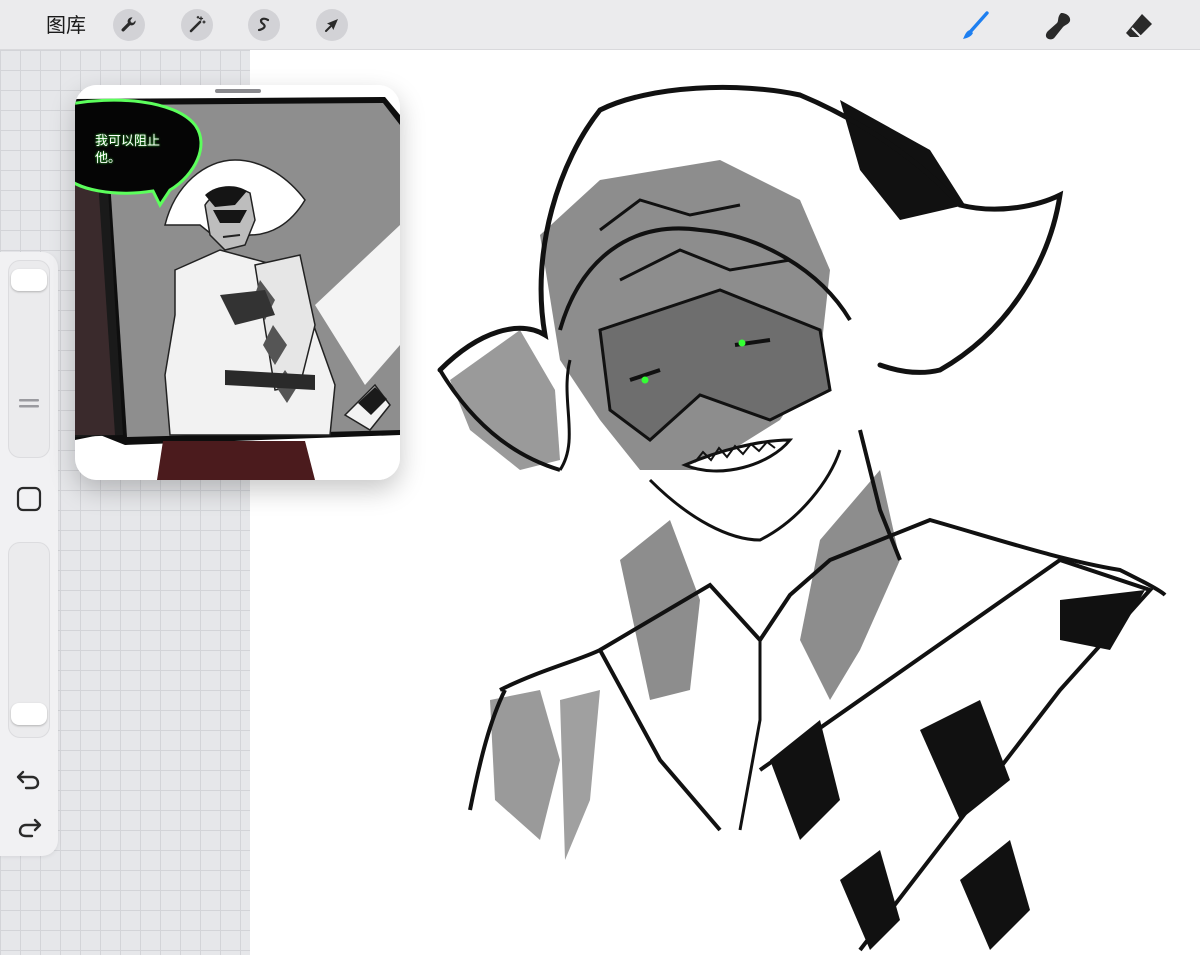 The height and width of the screenshot is (959, 1200). I want to click on opacity-handle, so click(29, 714).